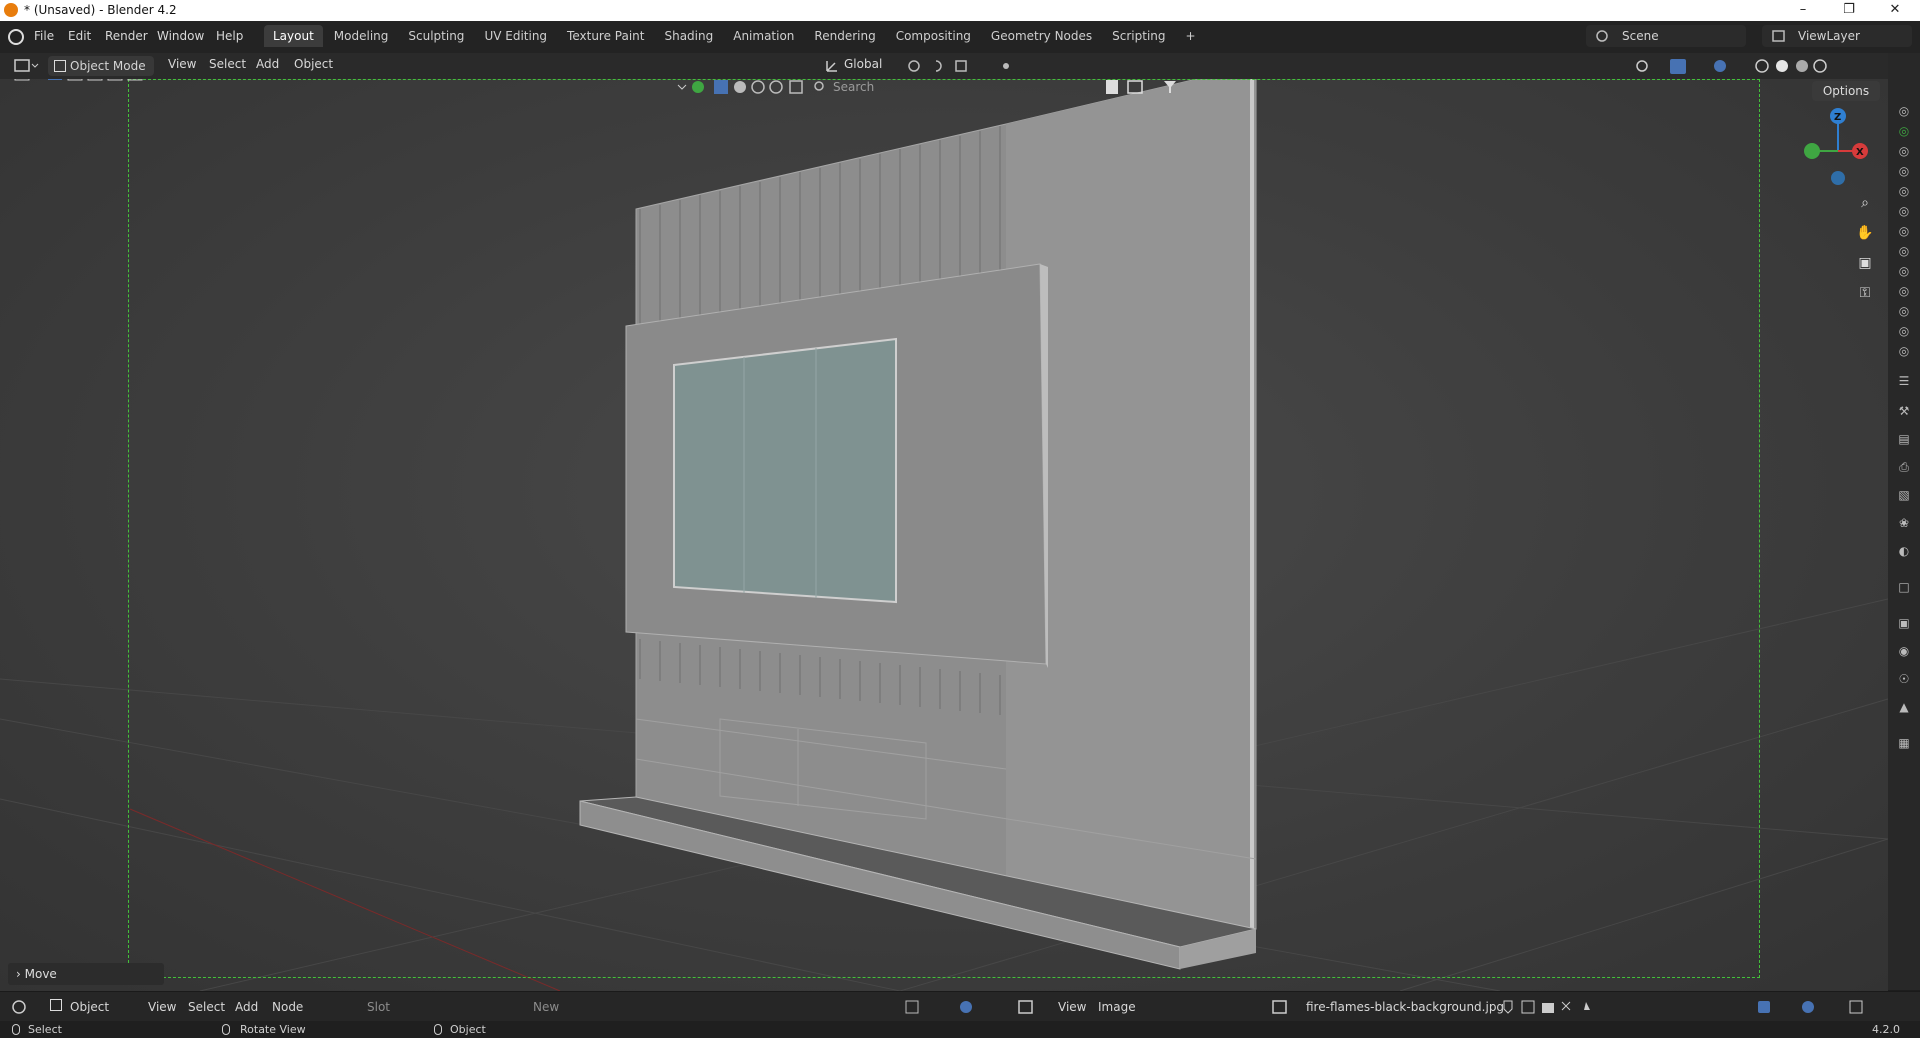 This screenshot has width=1920, height=1038. I want to click on tab-rendering: Rendering, so click(844, 36).